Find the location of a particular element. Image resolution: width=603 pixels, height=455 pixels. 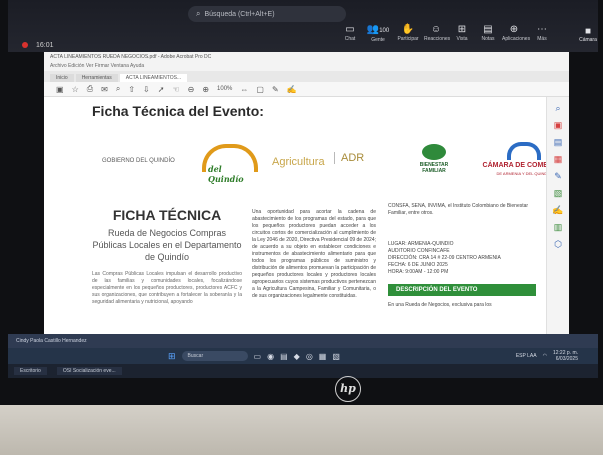

sign-icon: ✍ is located at coordinates (292, 89).